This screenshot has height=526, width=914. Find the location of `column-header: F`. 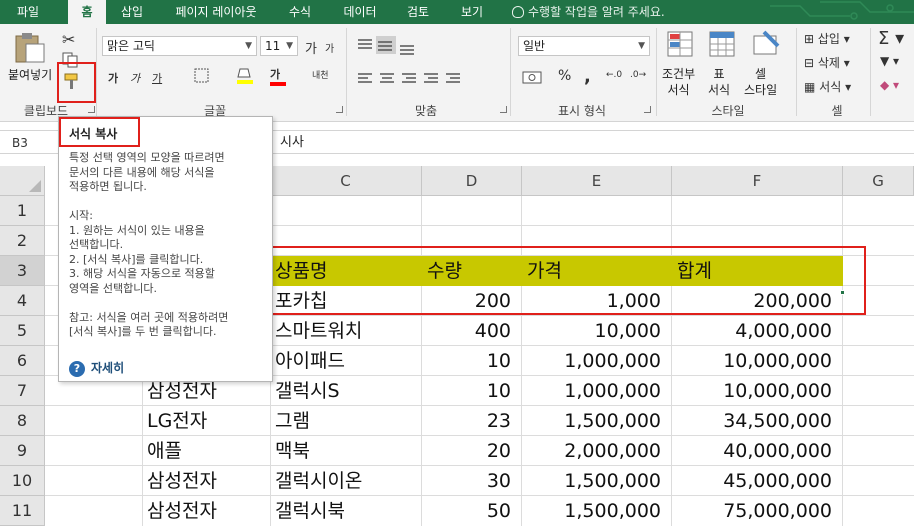

column-header: F is located at coordinates (757, 181).